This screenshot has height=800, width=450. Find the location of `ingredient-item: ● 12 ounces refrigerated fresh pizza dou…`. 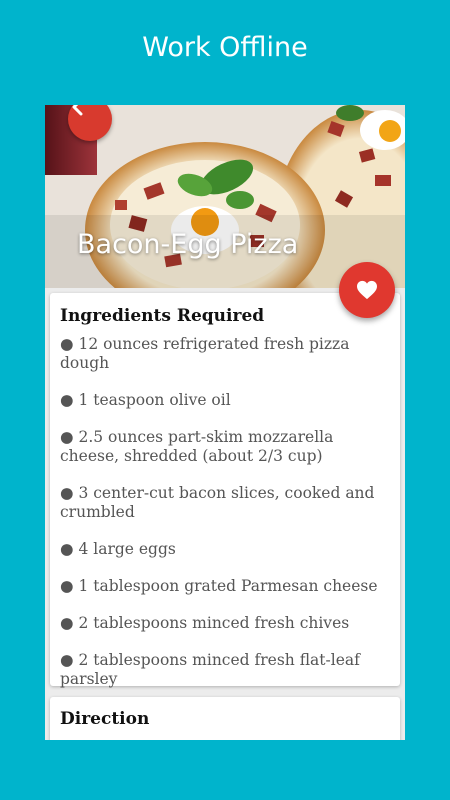

ingredient-item: ● 12 ounces refrigerated fresh pizza dou… is located at coordinates (205, 353).